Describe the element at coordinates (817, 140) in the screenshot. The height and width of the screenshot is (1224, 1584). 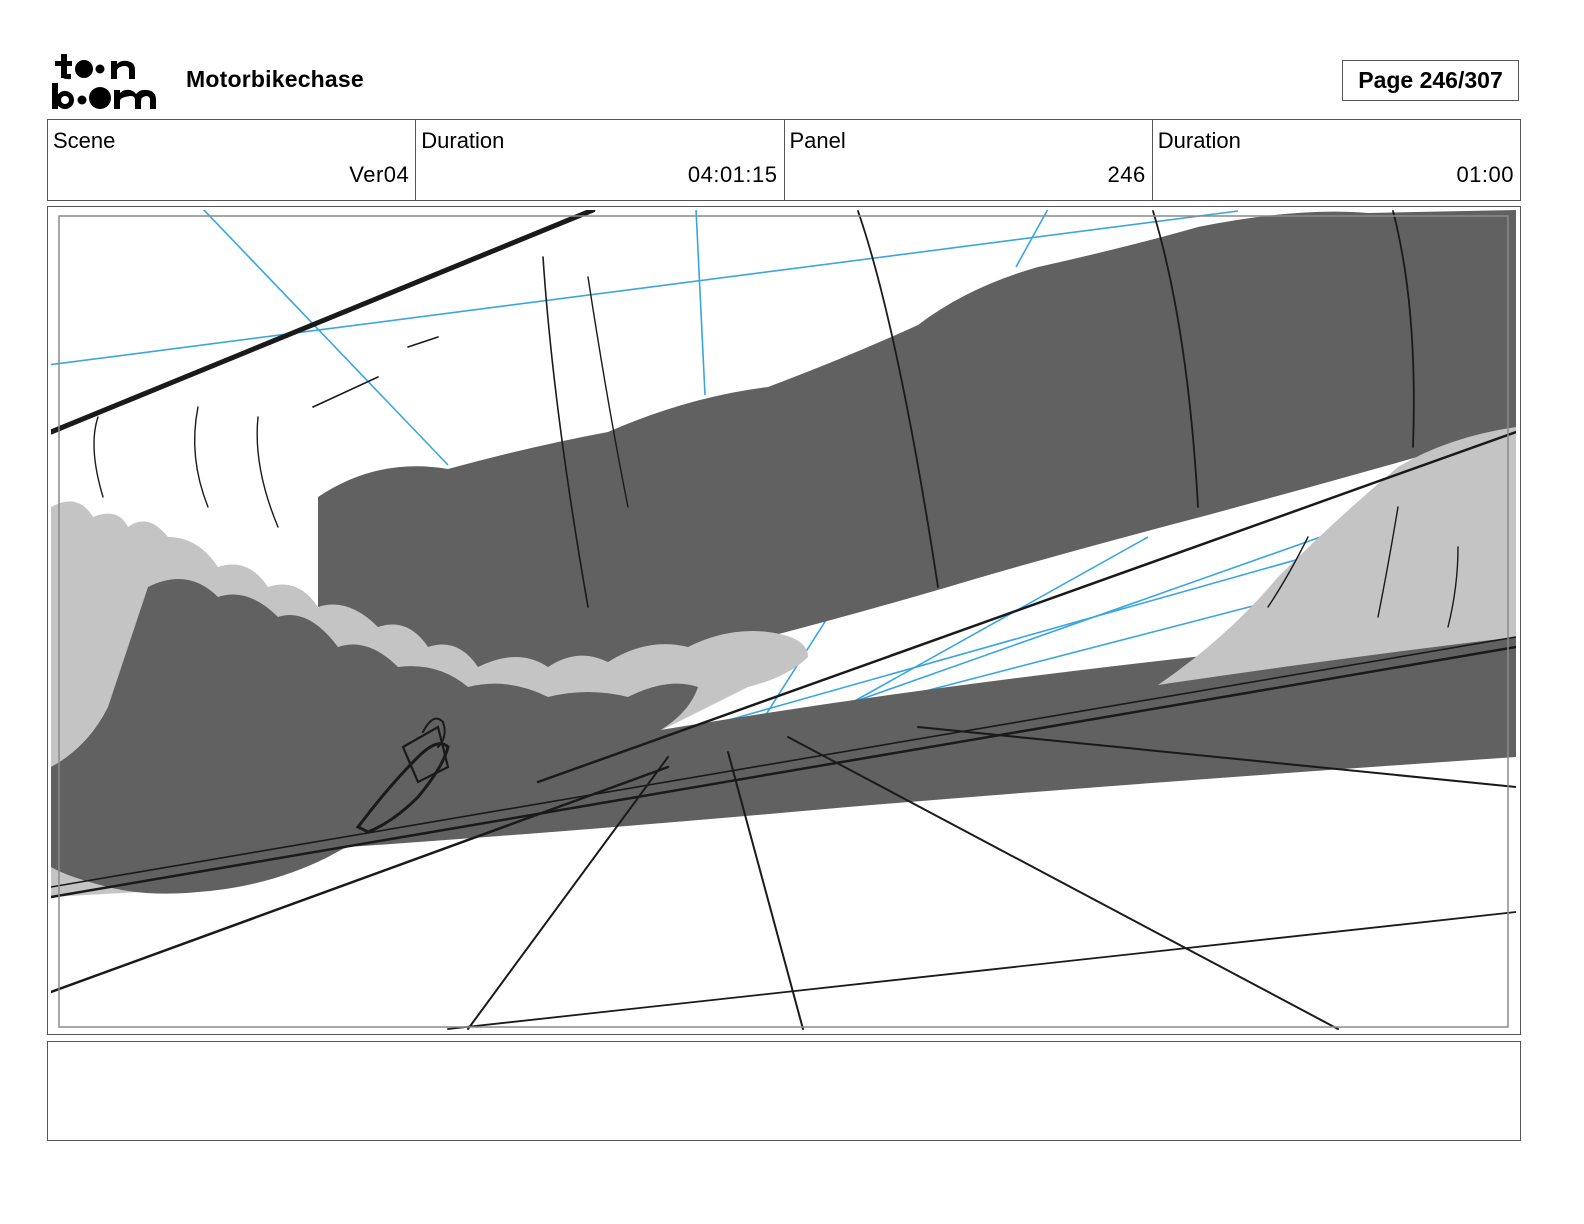
I see `panel-label: Panel` at that location.